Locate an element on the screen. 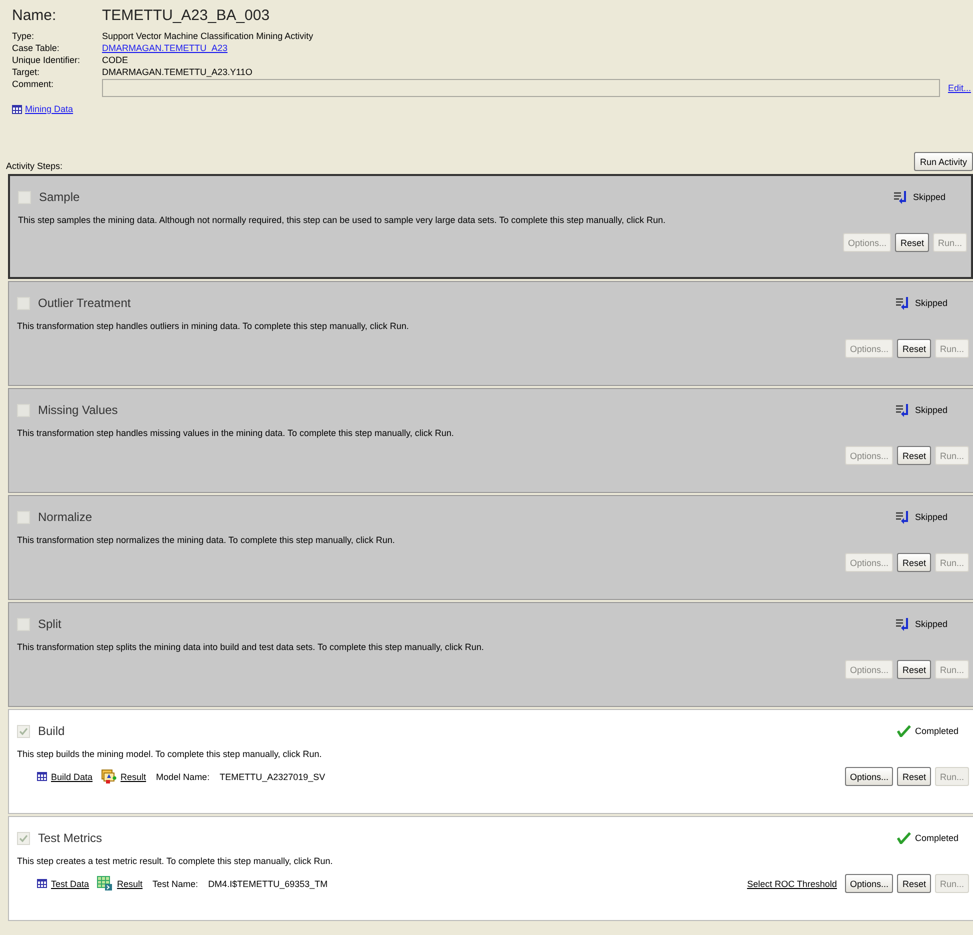 The image size is (973, 935). activity-name: TEMETTU_A23_BA_003 is located at coordinates (186, 15).